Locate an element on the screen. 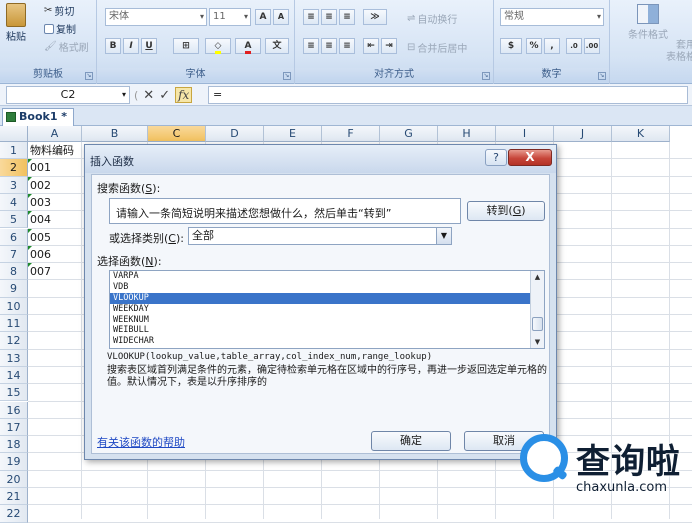 This screenshot has width=692, height=523. align-left-button: ≡ is located at coordinates (311, 46).